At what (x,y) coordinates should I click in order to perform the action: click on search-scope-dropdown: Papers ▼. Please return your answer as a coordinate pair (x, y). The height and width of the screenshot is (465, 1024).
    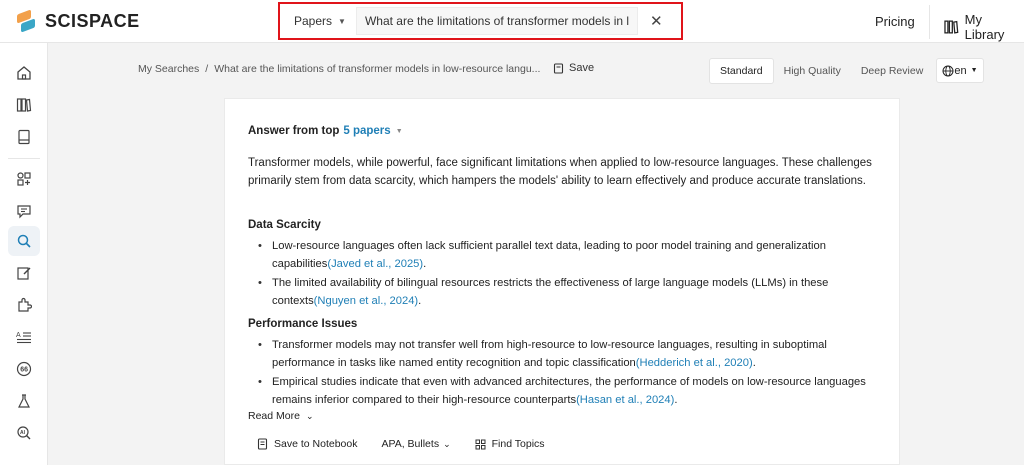
    Looking at the image, I should click on (318, 21).